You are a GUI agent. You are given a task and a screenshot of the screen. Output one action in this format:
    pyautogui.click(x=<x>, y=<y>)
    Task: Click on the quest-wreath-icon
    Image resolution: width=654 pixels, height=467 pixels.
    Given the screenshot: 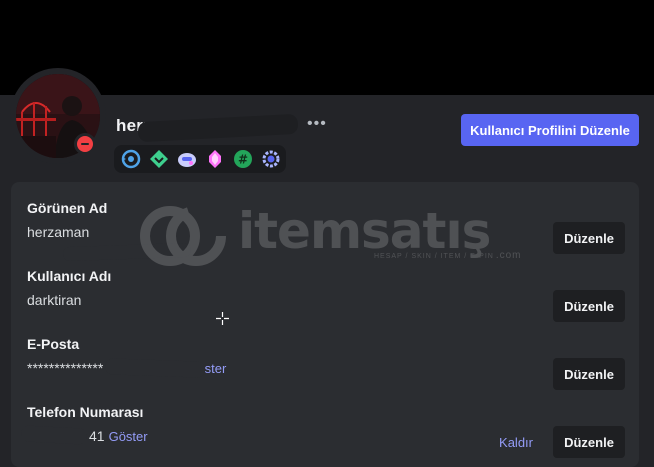 What is the action you would take?
    pyautogui.click(x=270, y=159)
    